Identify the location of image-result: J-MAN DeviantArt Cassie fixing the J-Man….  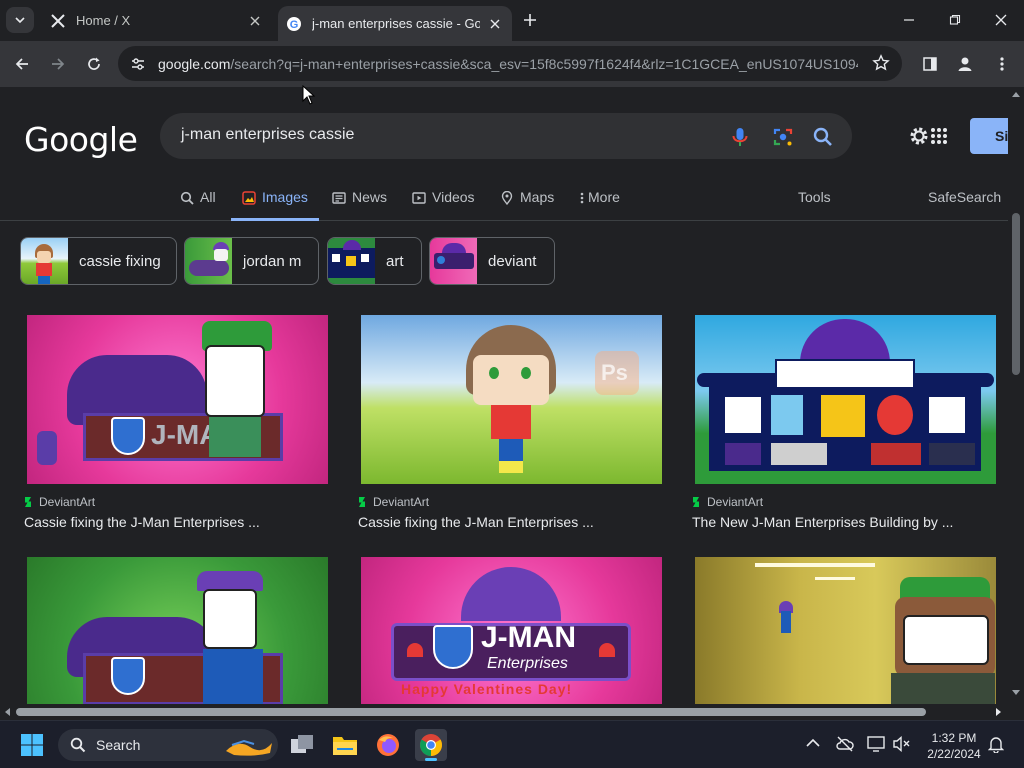
(179, 422).